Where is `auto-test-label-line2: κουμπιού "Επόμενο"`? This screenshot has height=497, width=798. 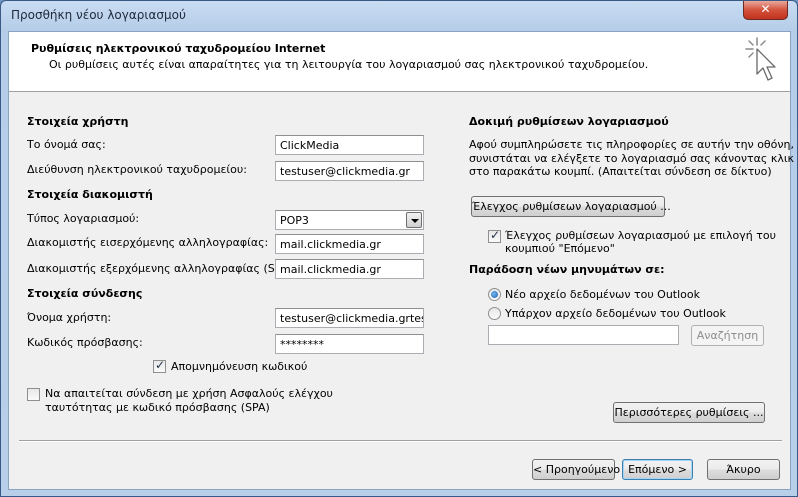
auto-test-label-line2: κουμπιού "Επόμενο" is located at coordinates (560, 248).